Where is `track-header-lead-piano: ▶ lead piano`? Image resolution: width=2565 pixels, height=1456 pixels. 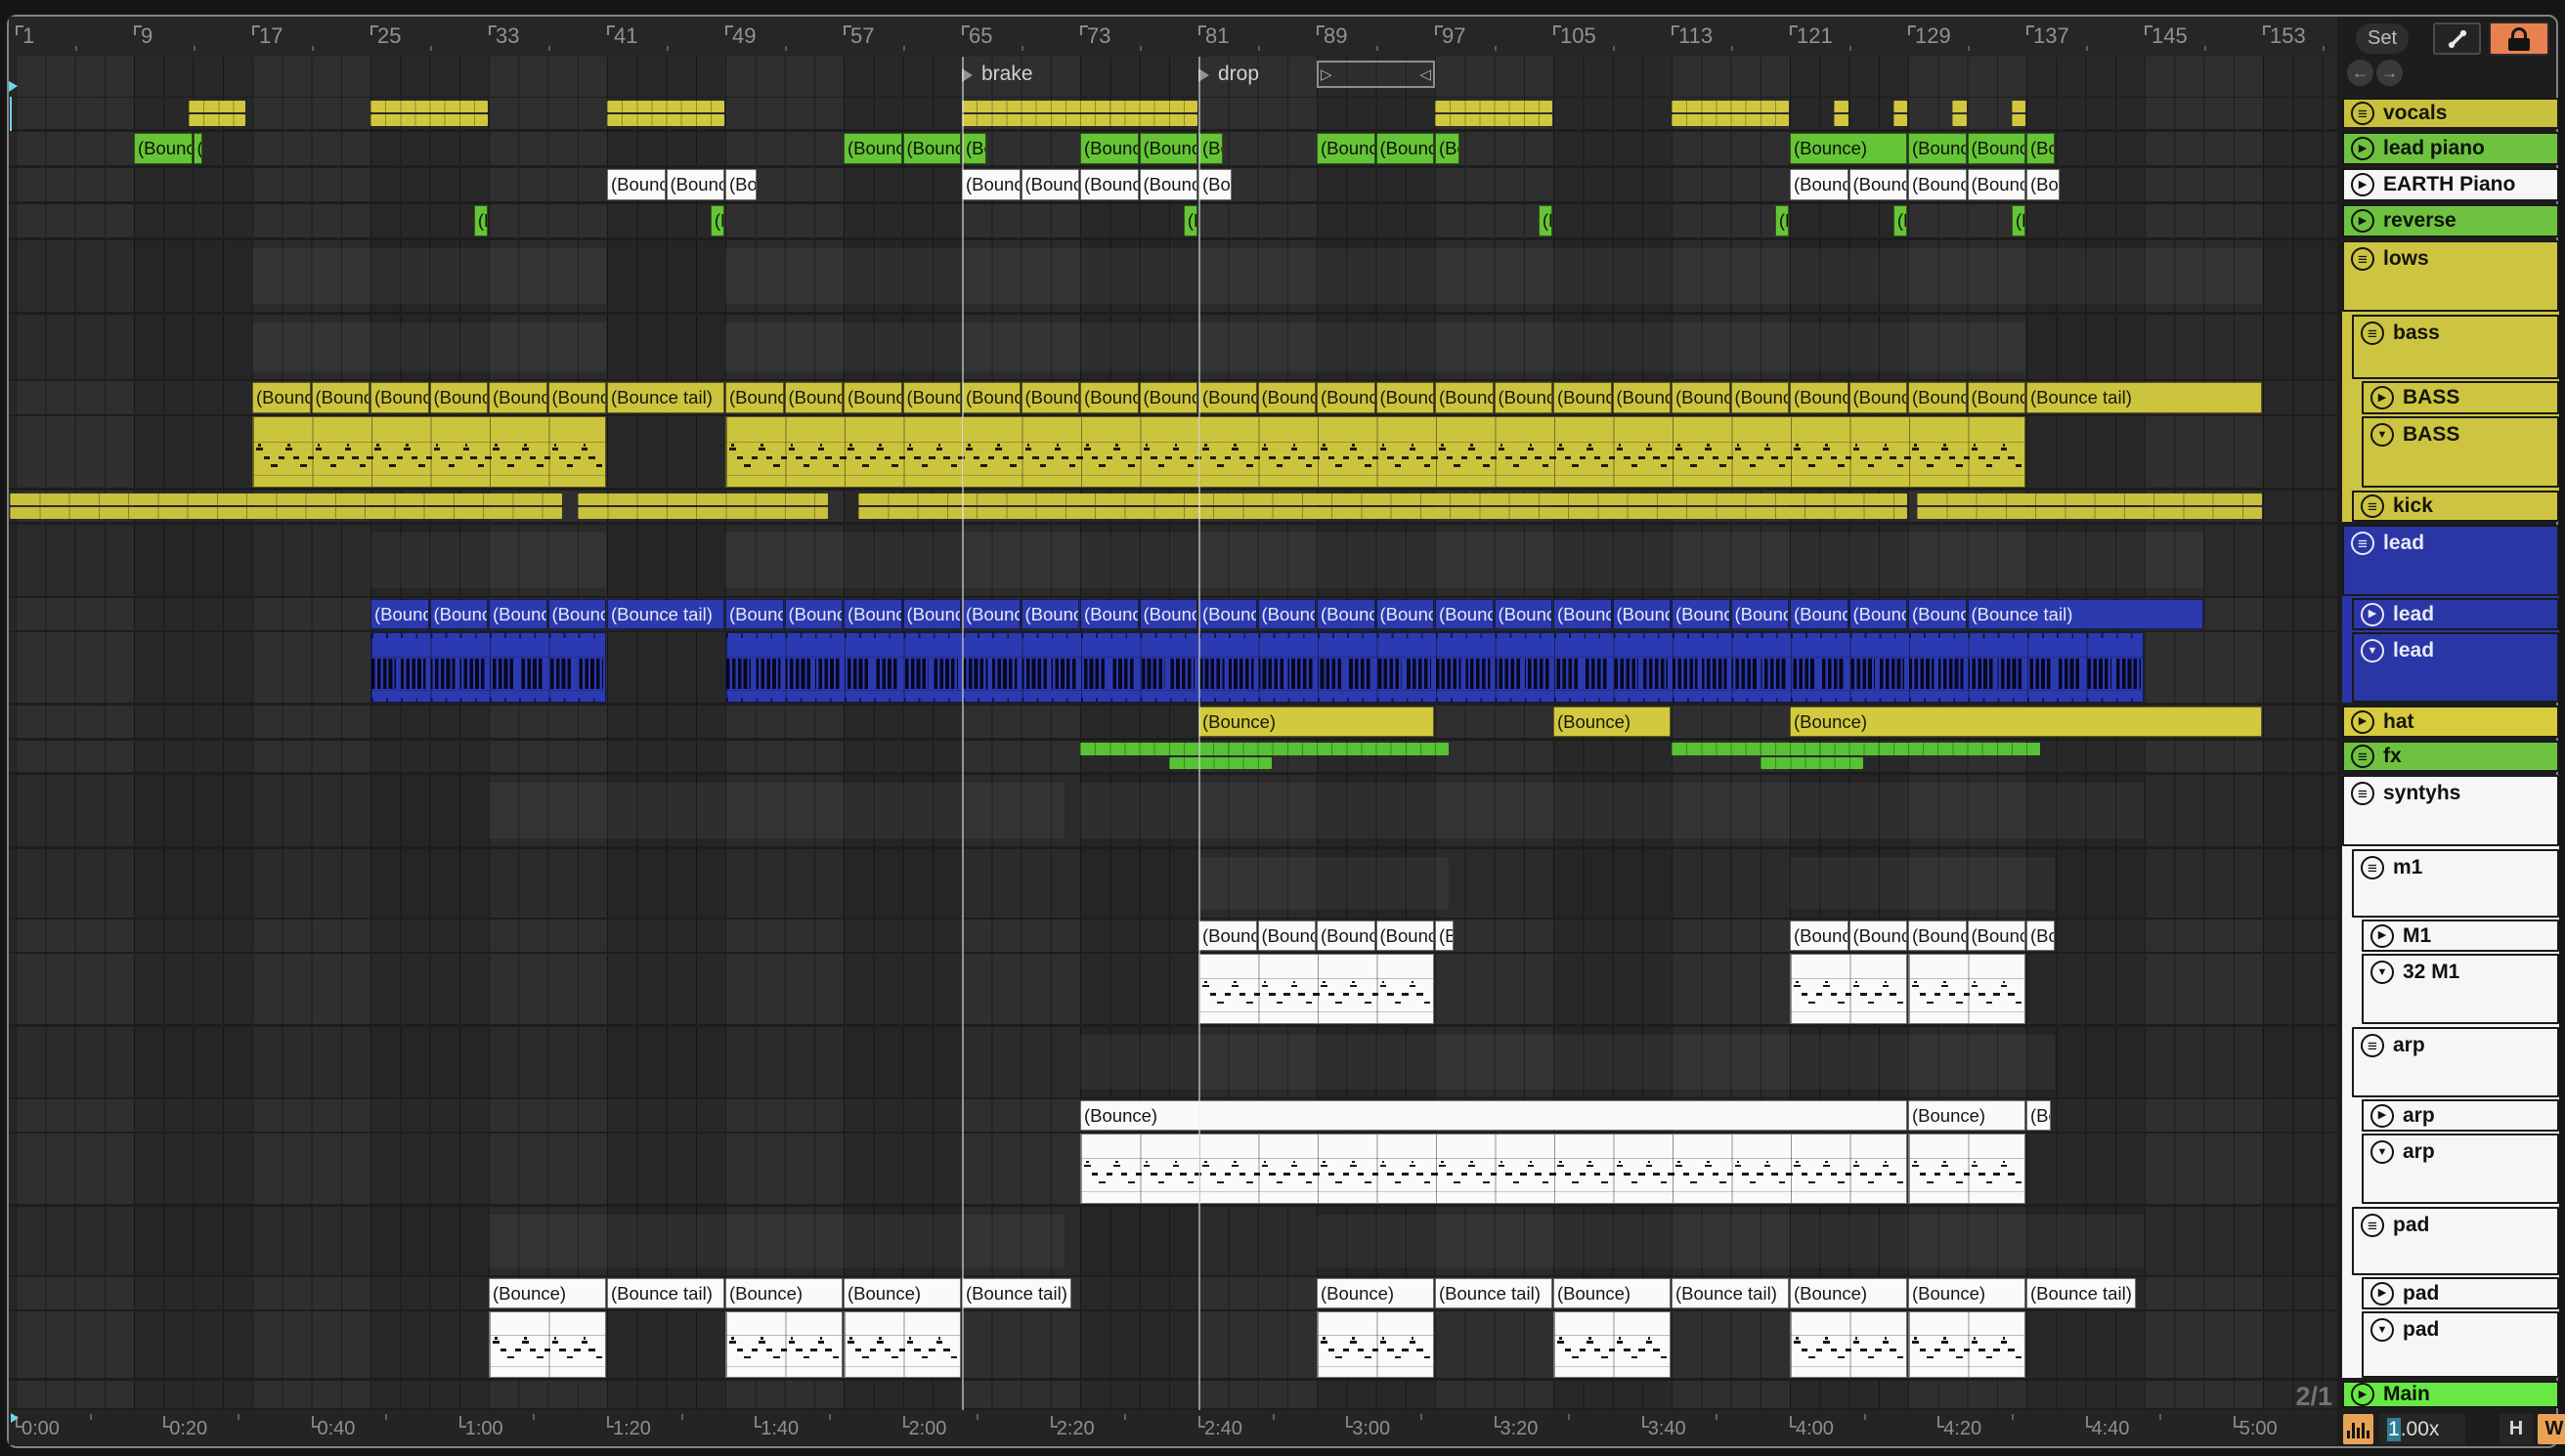 track-header-lead-piano: ▶ lead piano is located at coordinates (2450, 148).